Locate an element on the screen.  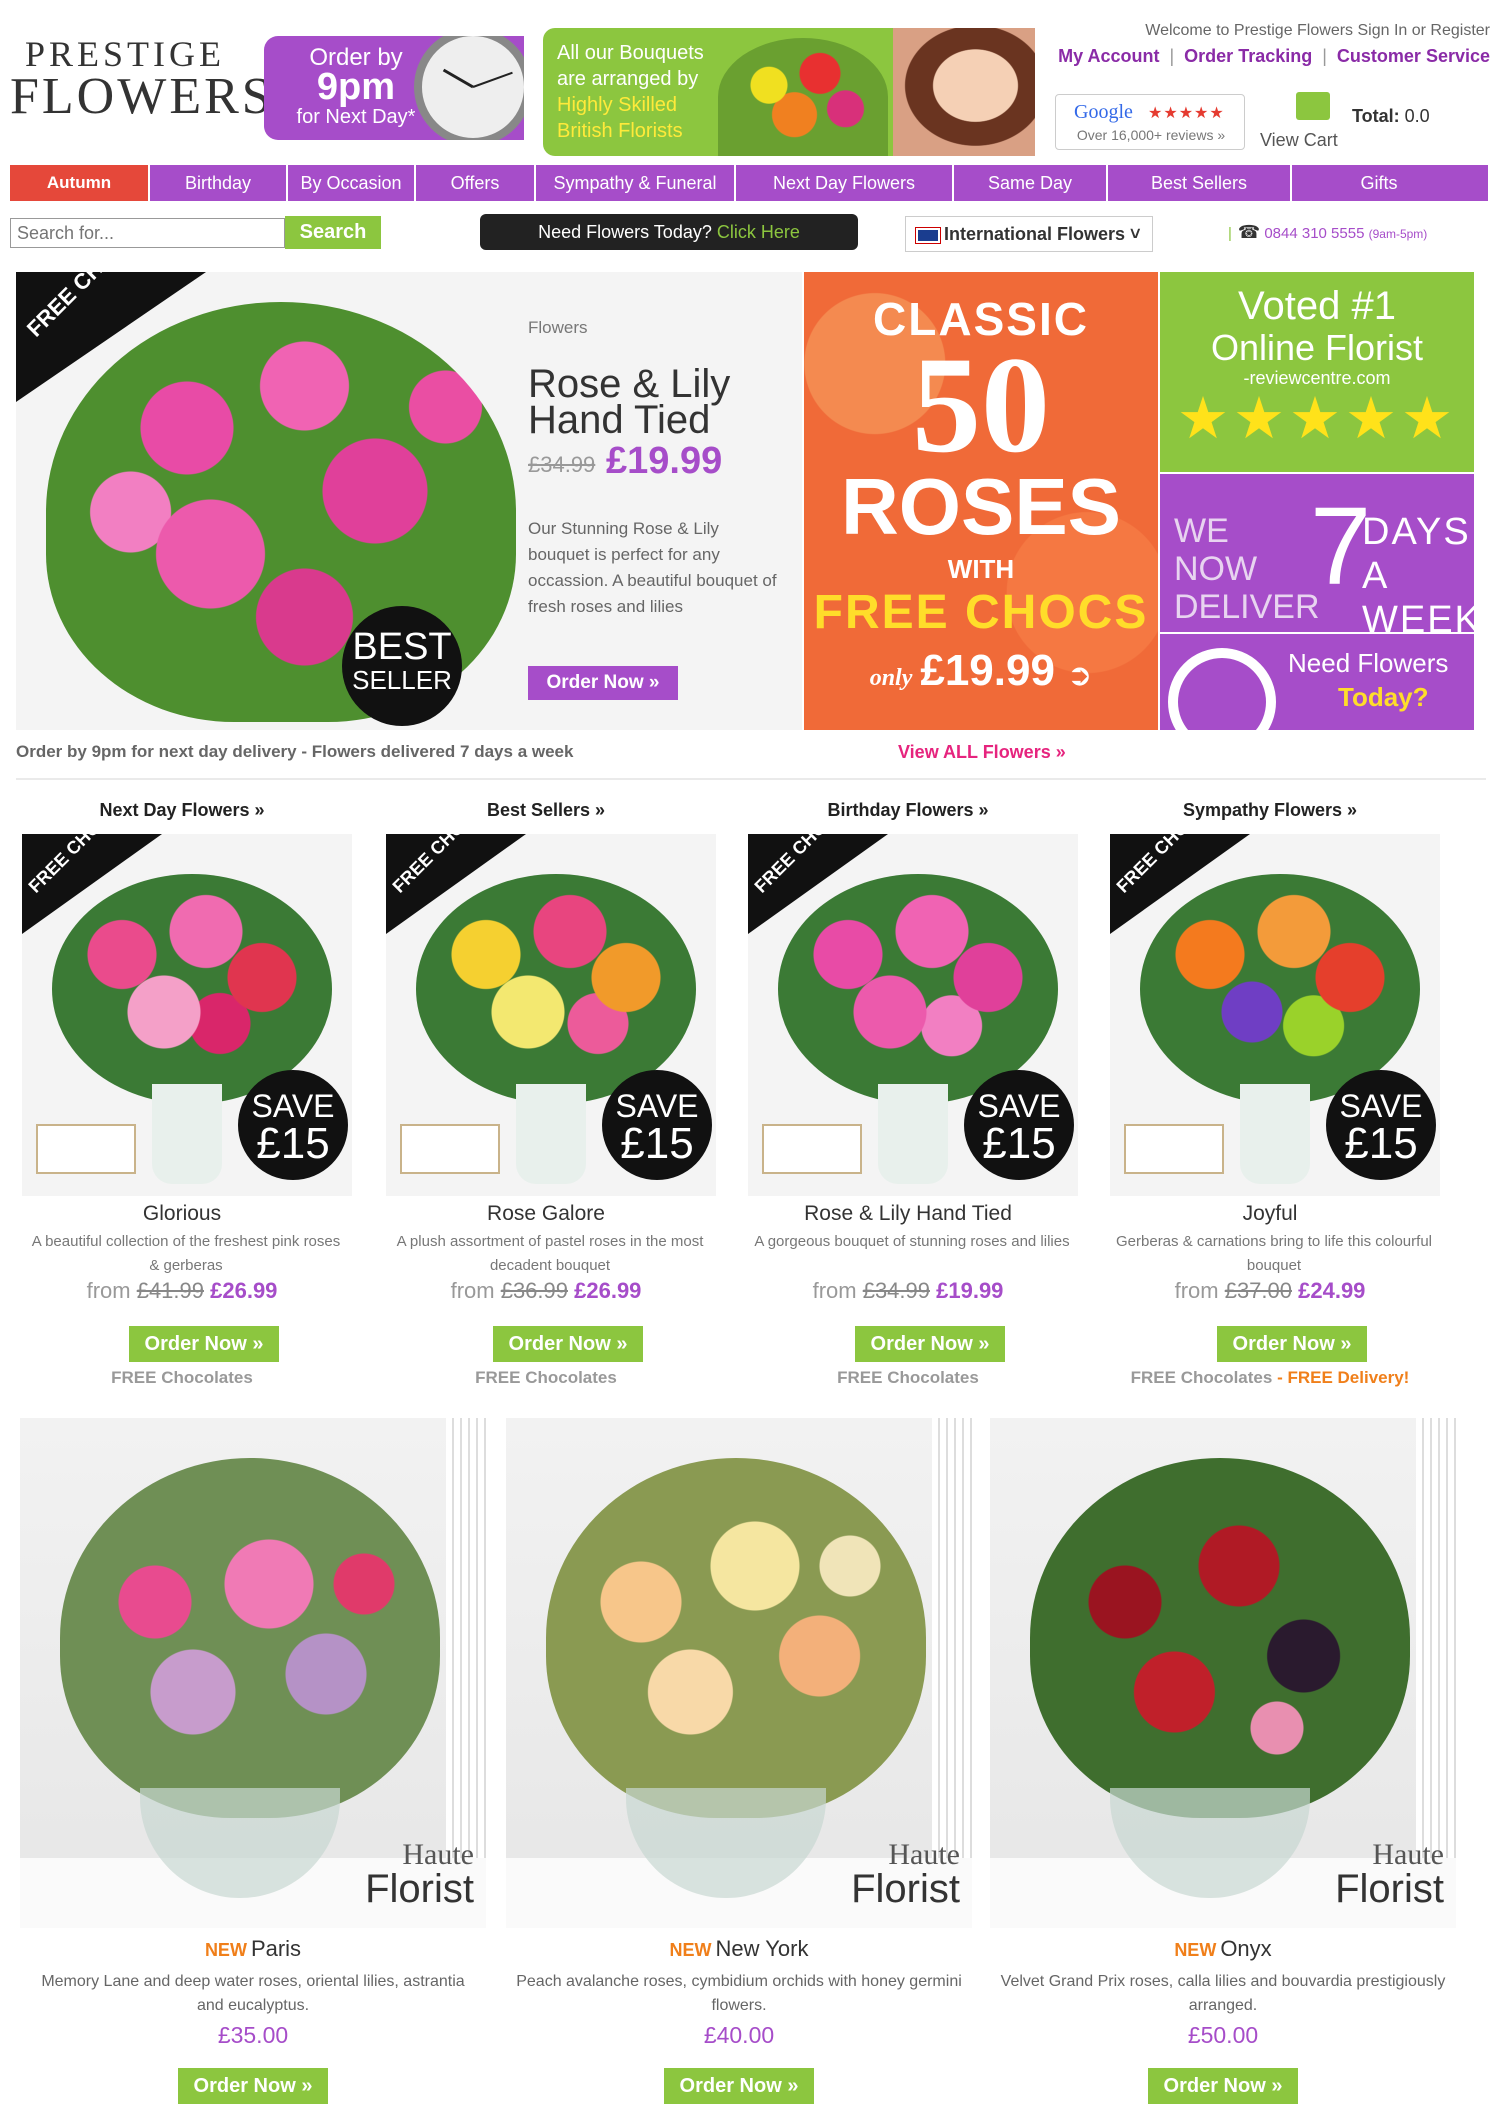
florists-line2: are arranged by is located at coordinates (628, 79).